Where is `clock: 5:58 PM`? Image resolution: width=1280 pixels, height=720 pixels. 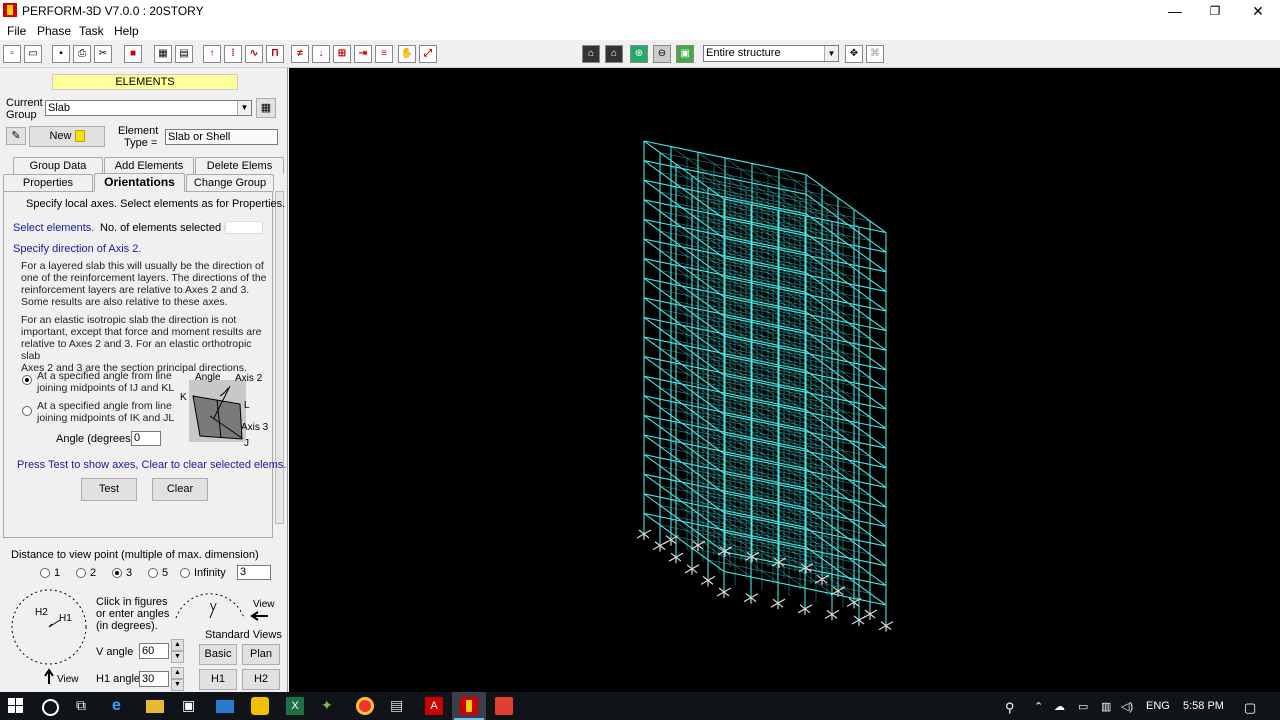
clock: 5:58 PM is located at coordinates (1203, 706).